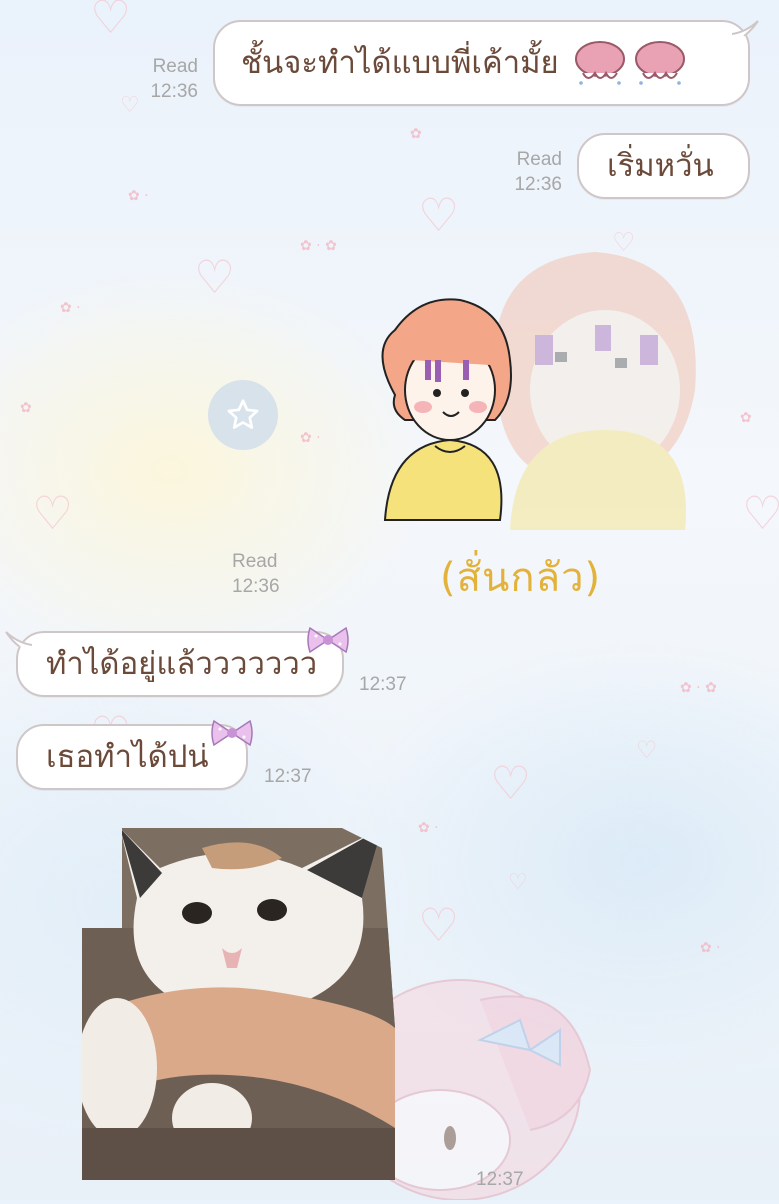 The width and height of the screenshot is (779, 1204). I want to click on message-text: ทำได้อยู่แล้ววววววว, so click(182, 663).